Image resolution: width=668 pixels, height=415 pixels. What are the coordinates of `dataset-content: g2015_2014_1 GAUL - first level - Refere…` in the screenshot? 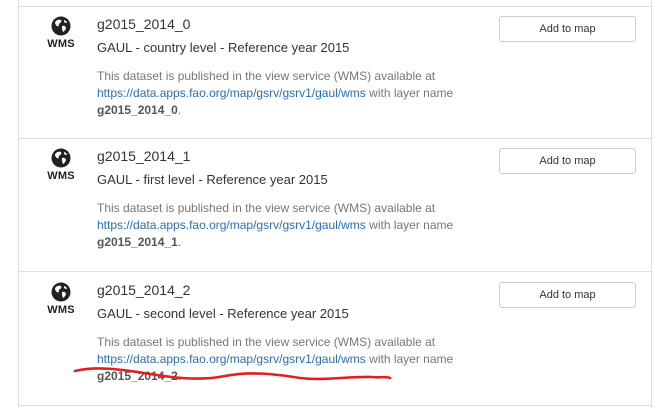 It's located at (287, 198).